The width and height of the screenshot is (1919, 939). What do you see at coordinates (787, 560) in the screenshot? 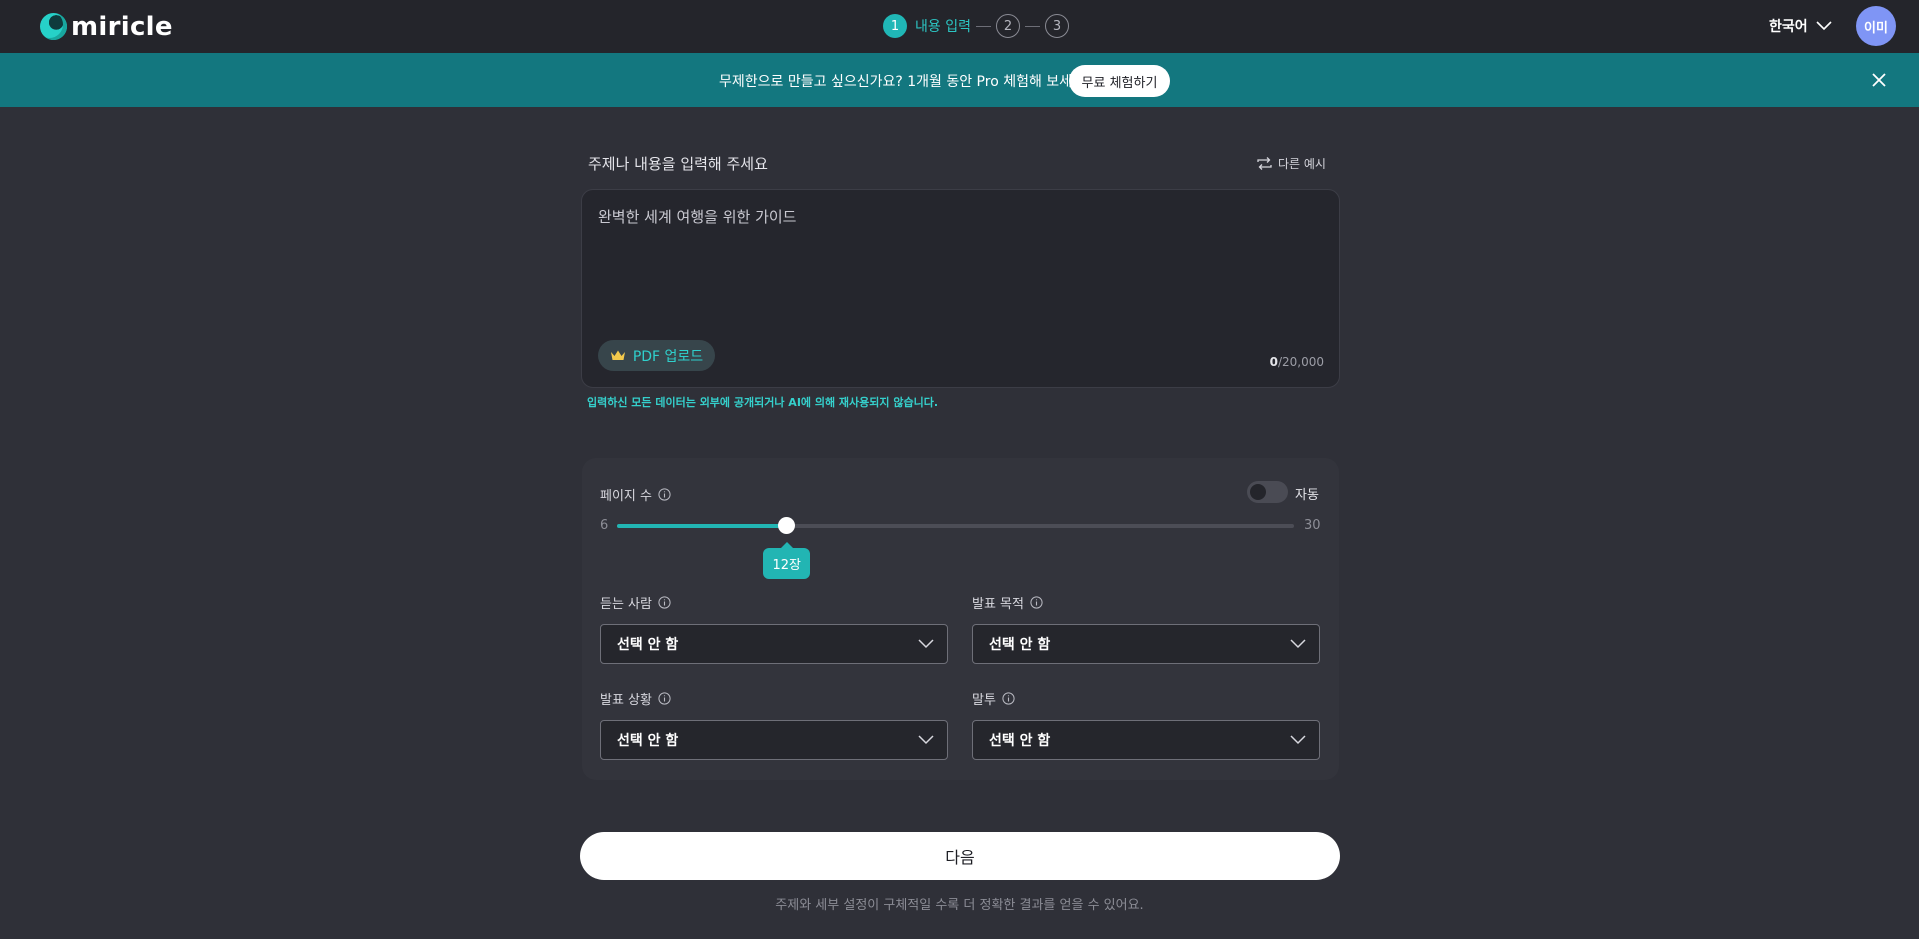
I see `slider-value-tooltip: 12장` at bounding box center [787, 560].